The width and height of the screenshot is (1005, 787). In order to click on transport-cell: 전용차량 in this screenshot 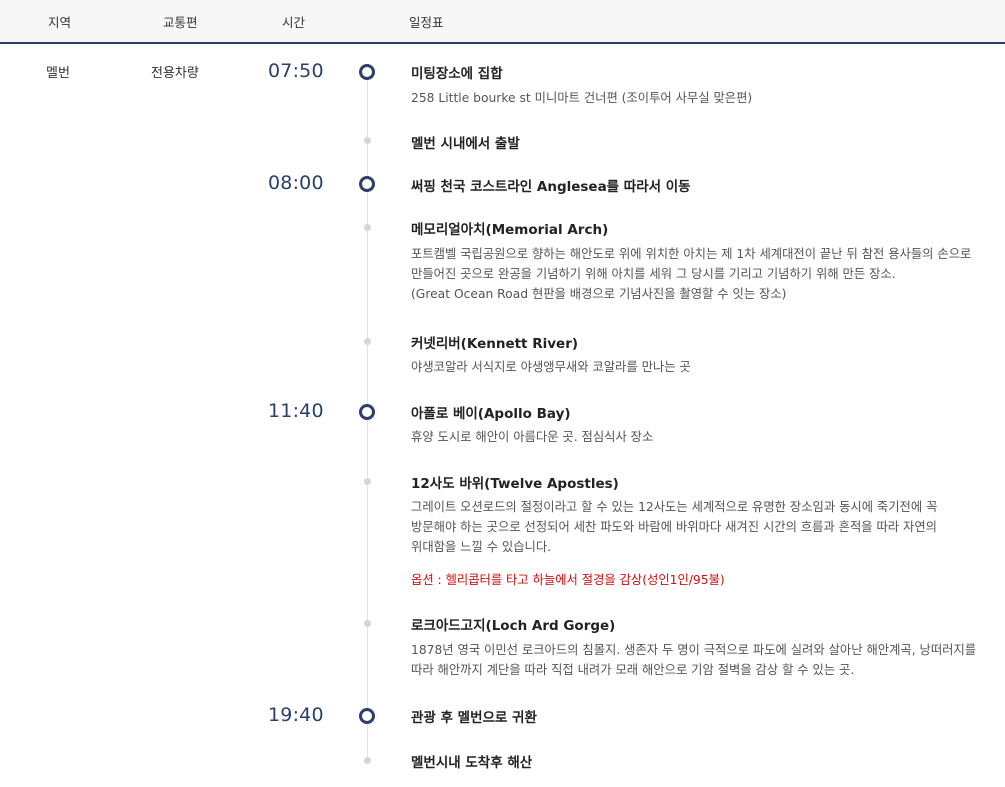, I will do `click(175, 73)`.